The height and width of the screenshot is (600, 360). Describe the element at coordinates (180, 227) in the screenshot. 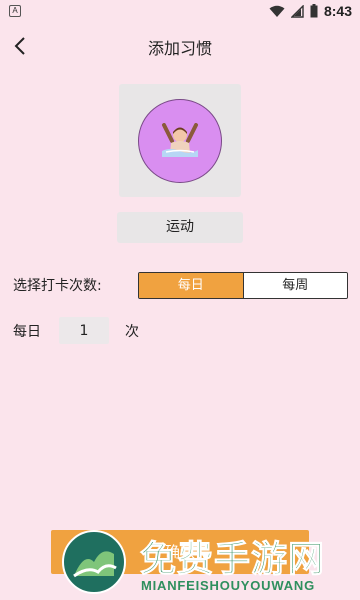

I see `category-button: 运动` at that location.